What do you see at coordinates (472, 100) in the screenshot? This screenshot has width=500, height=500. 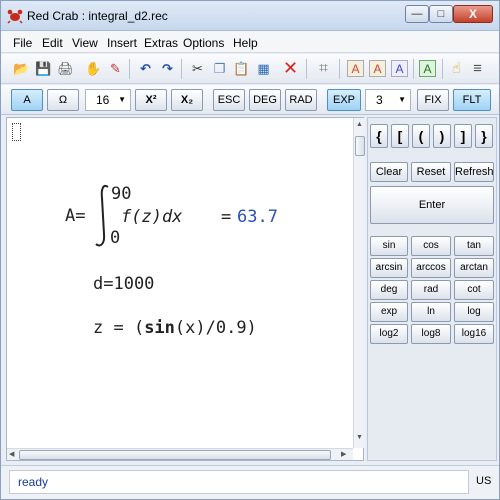 I see `flt-button: FLT` at bounding box center [472, 100].